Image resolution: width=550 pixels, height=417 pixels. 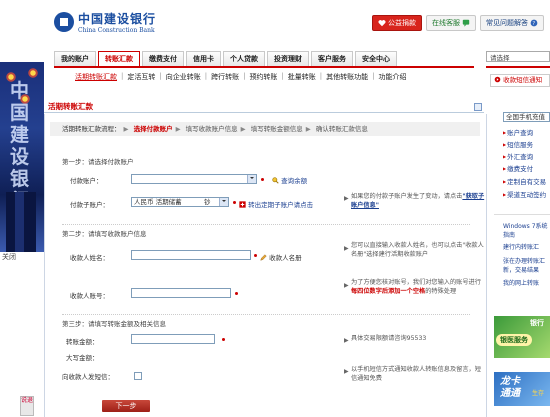 I want to click on payee-book-label: 收款人名册, so click(x=285, y=258).